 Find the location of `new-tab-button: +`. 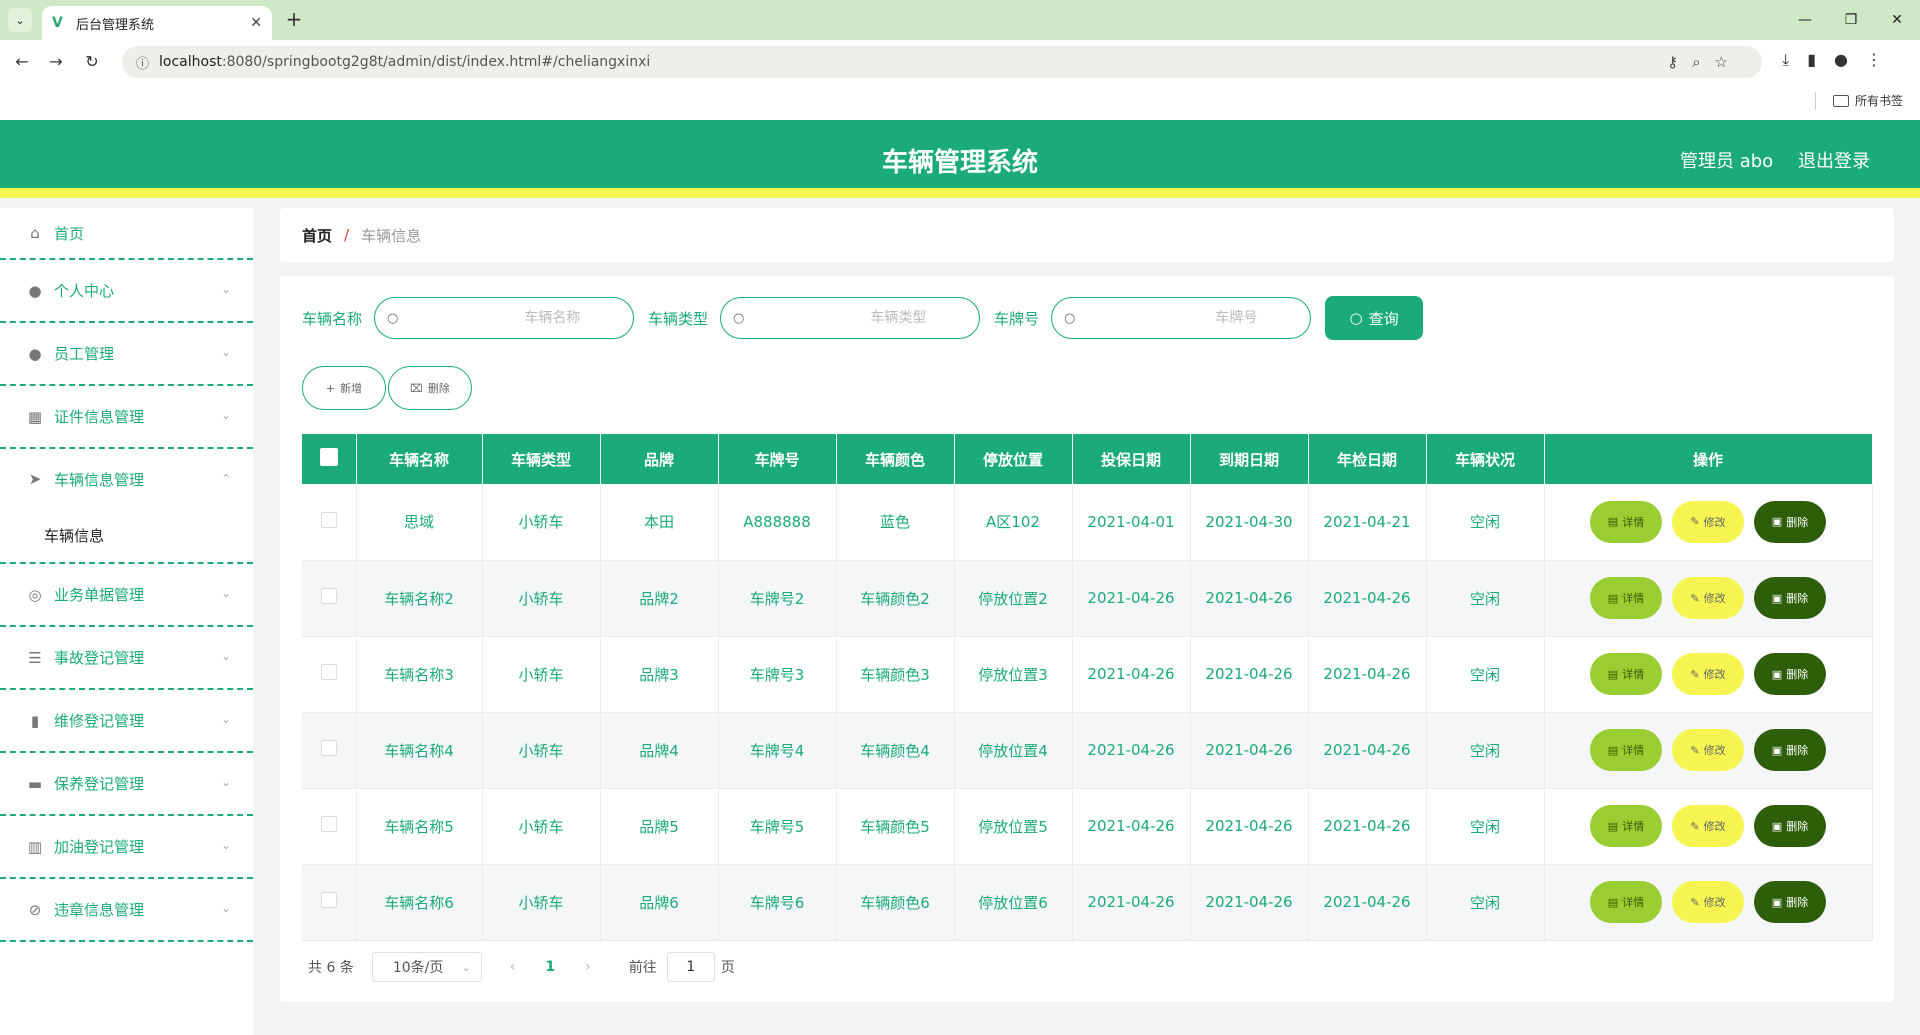

new-tab-button: + is located at coordinates (294, 20).